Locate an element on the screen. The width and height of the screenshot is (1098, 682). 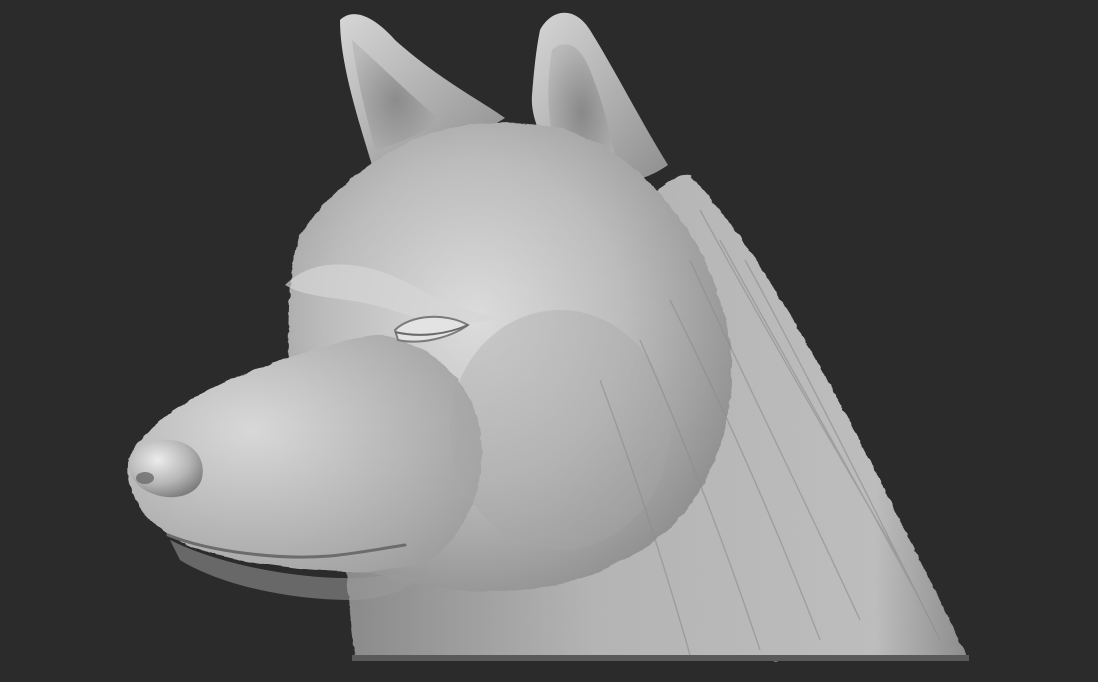
base-cut is located at coordinates (660, 658).